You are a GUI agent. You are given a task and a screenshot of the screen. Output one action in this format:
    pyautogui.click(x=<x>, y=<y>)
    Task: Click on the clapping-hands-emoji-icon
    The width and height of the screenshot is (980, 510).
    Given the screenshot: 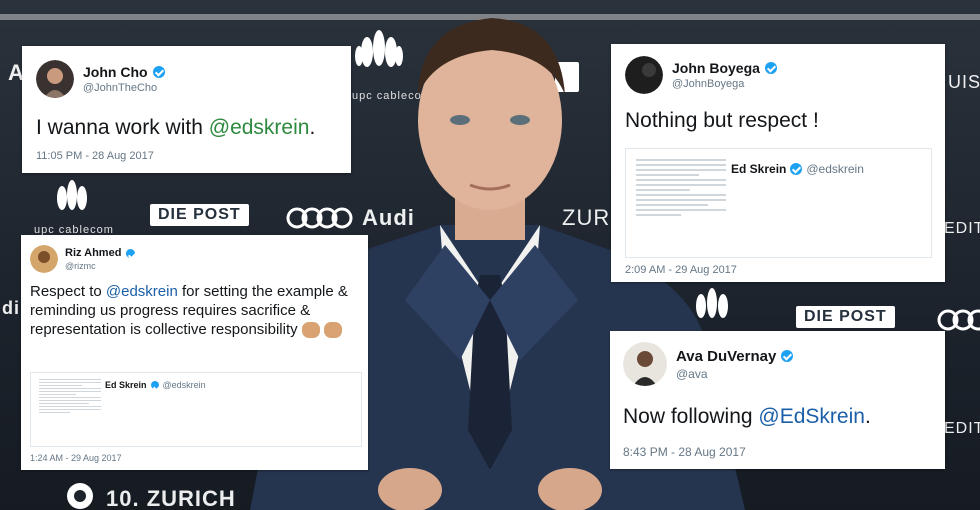 What is the action you would take?
    pyautogui.click(x=332, y=329)
    